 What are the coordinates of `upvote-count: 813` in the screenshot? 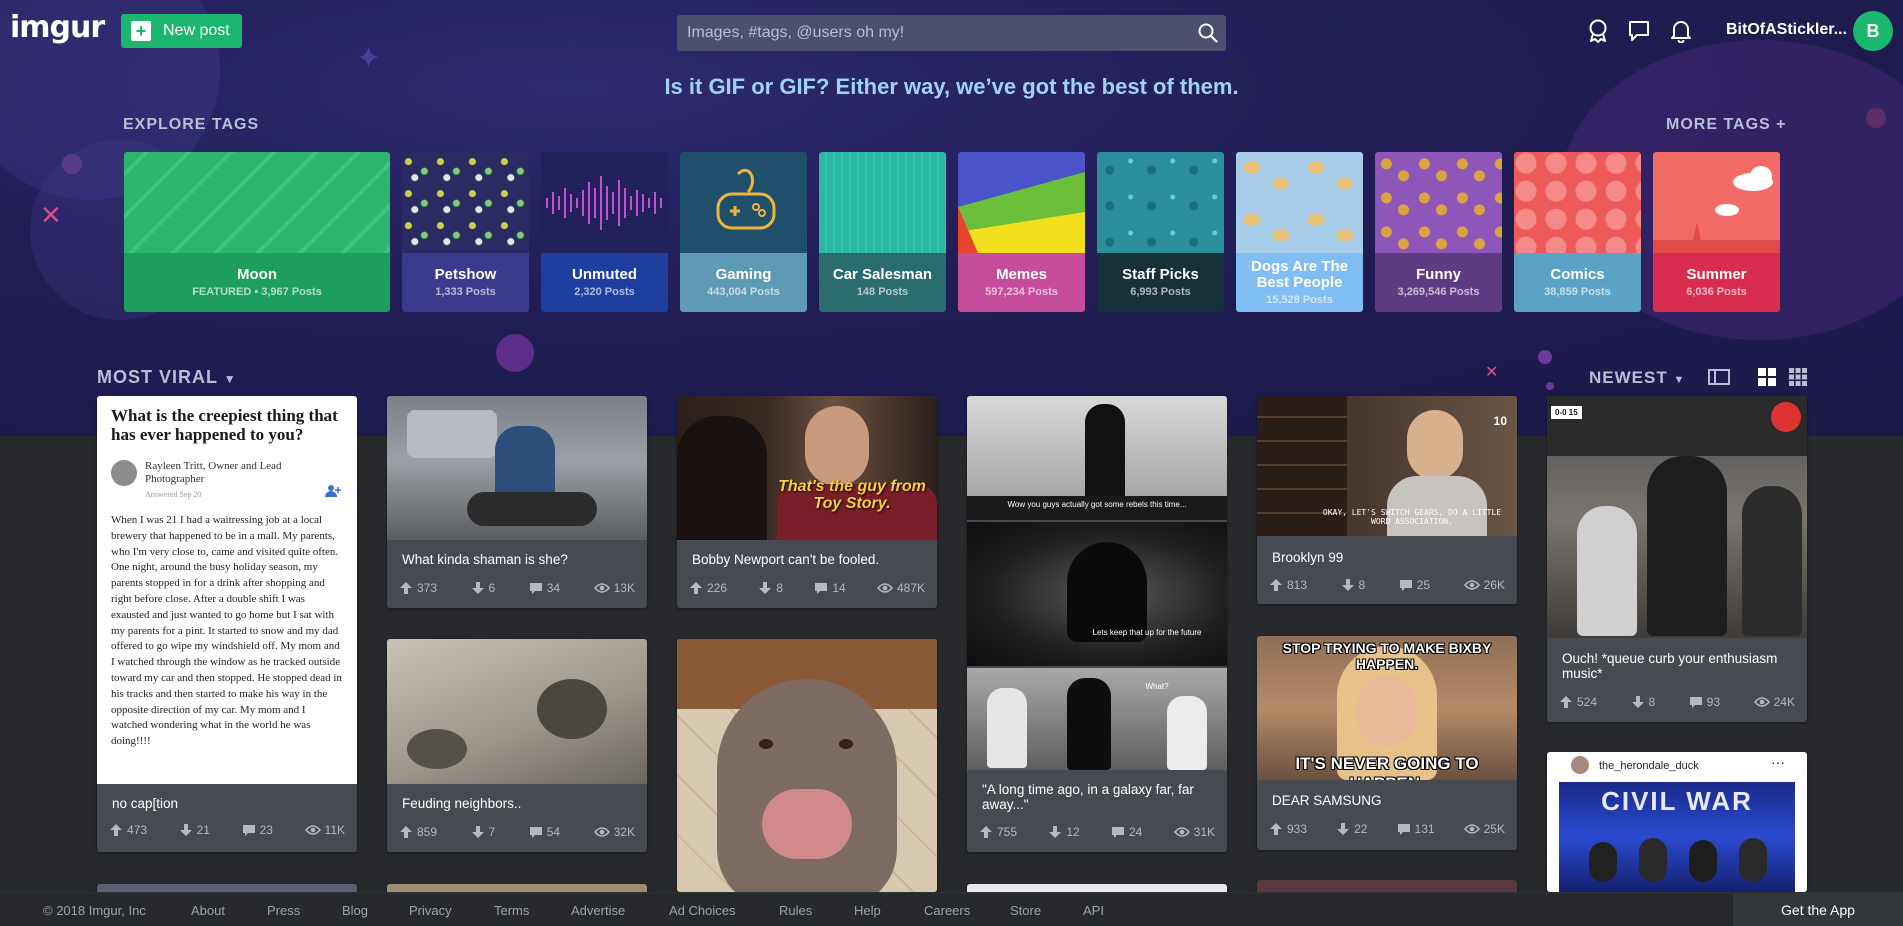 It's located at (1297, 585).